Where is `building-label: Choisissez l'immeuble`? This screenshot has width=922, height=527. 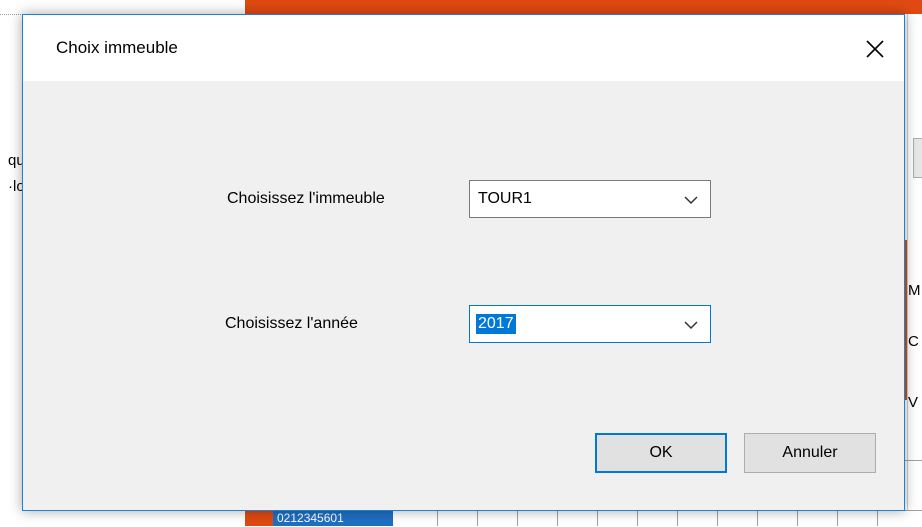 building-label: Choisissez l'immeuble is located at coordinates (306, 198).